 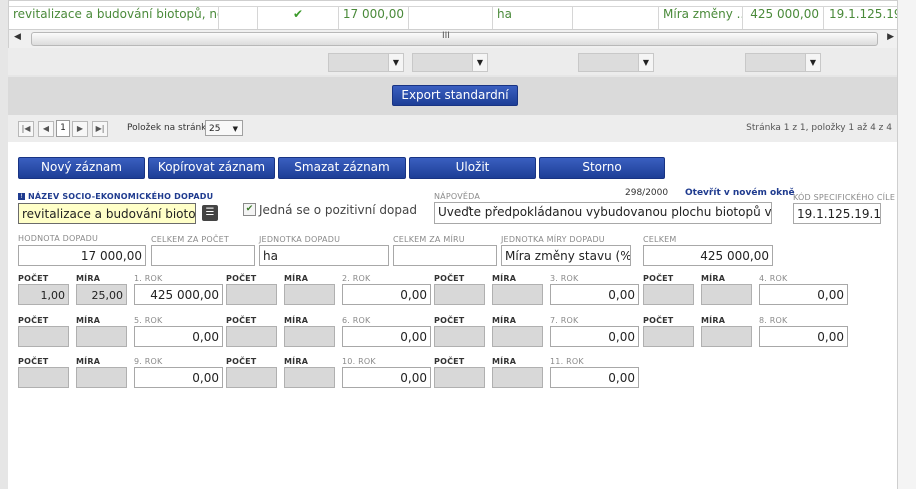 I want to click on open-new-window-link: Otevřít v novém okně, so click(x=740, y=193).